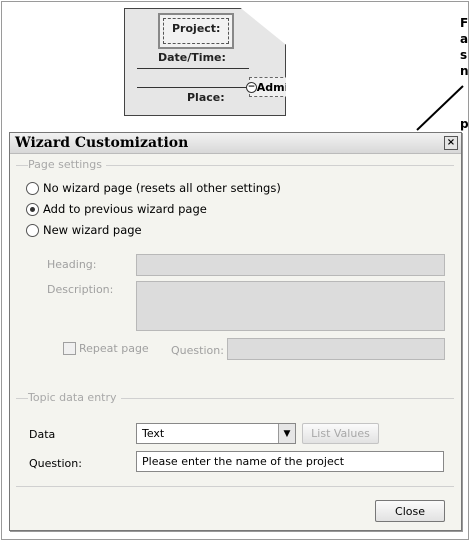  I want to click on repeat-page-label: Repeat page, so click(114, 348).